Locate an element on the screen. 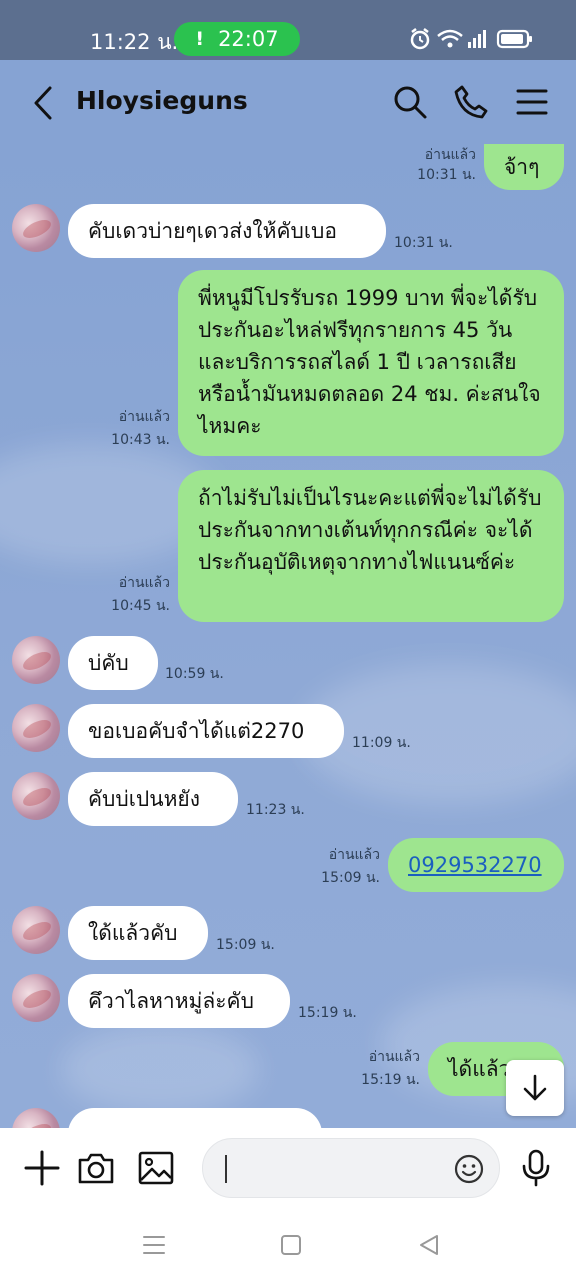 The width and height of the screenshot is (576, 1280). status-time: 11:22 น. is located at coordinates (134, 42).